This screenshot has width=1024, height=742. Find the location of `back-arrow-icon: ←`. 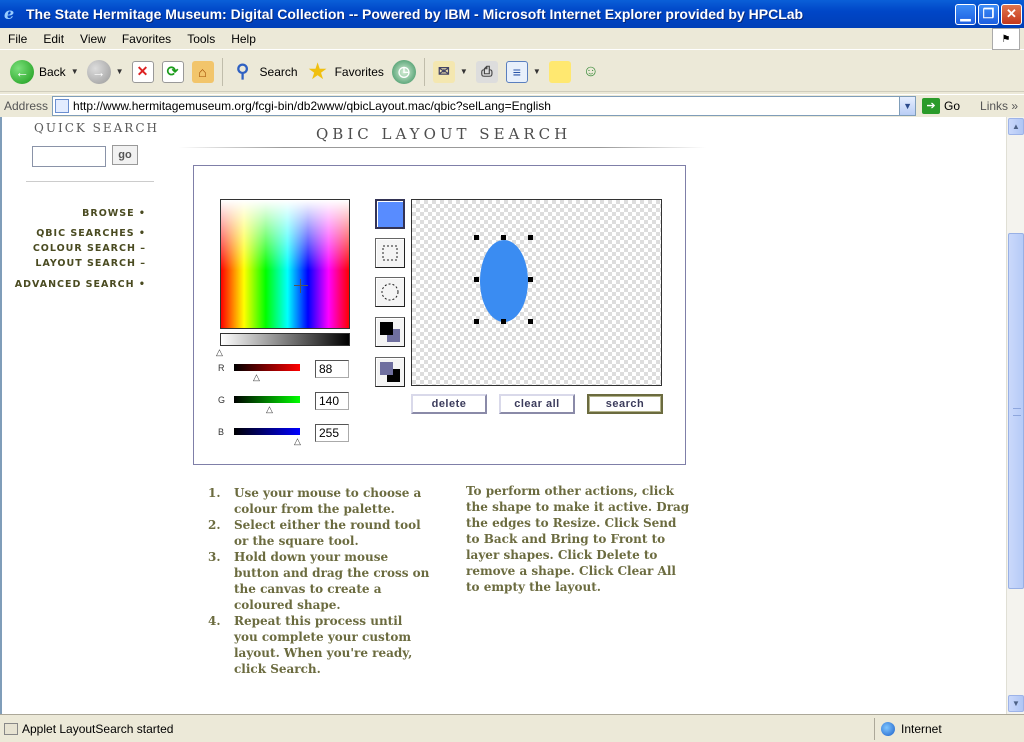

back-arrow-icon: ← is located at coordinates (22, 71).